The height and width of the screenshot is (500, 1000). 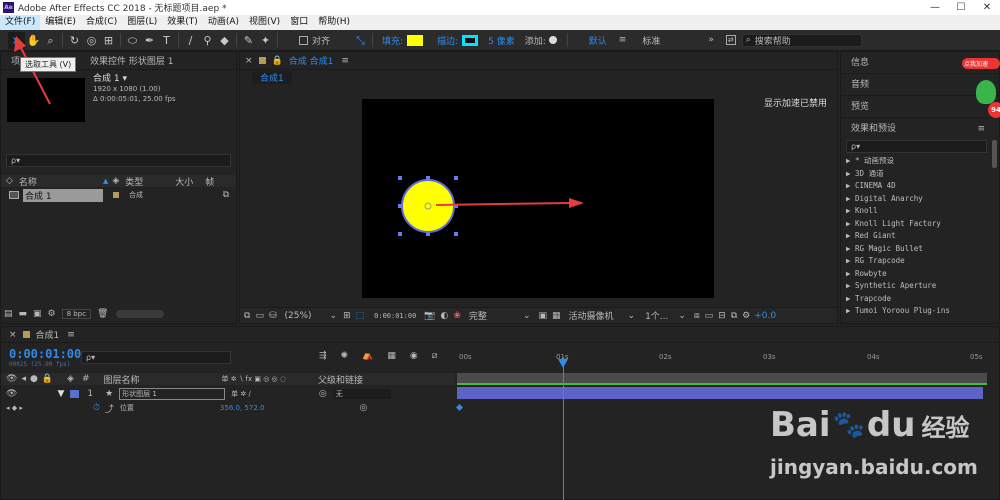 I want to click on roto-brush-icon: ✎, so click(x=248, y=40).